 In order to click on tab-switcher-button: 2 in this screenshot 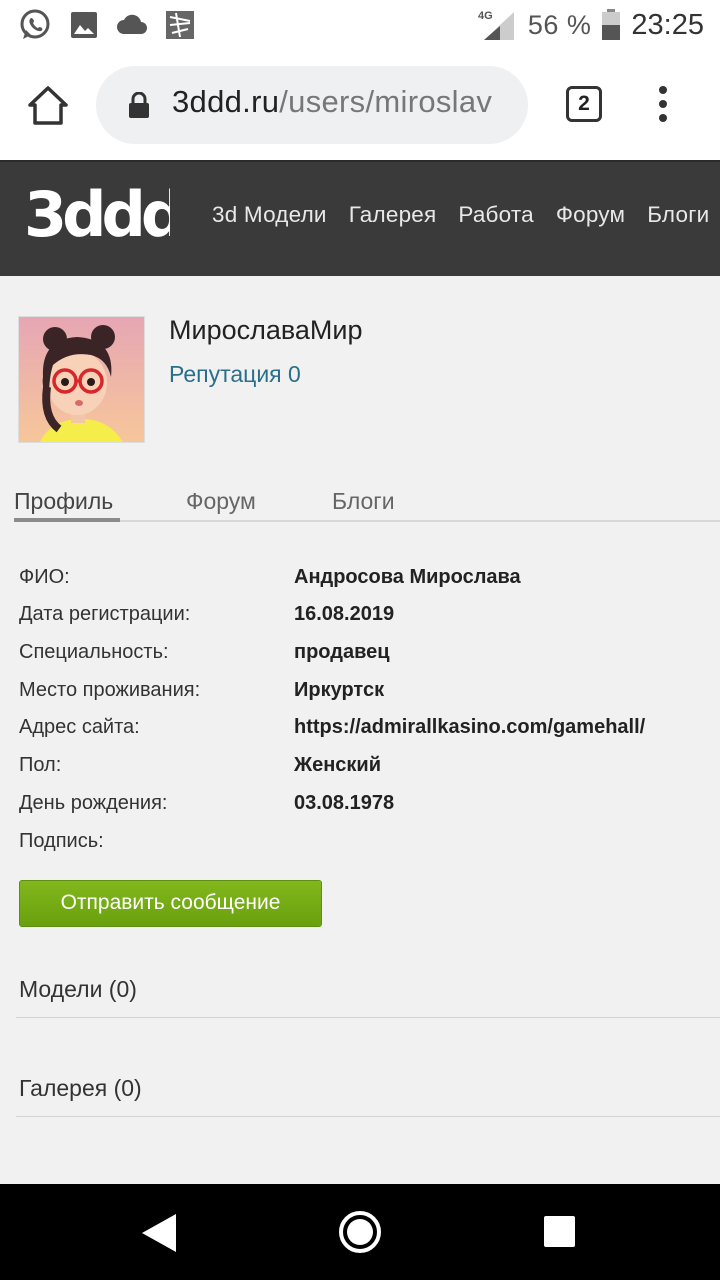, I will do `click(584, 104)`.